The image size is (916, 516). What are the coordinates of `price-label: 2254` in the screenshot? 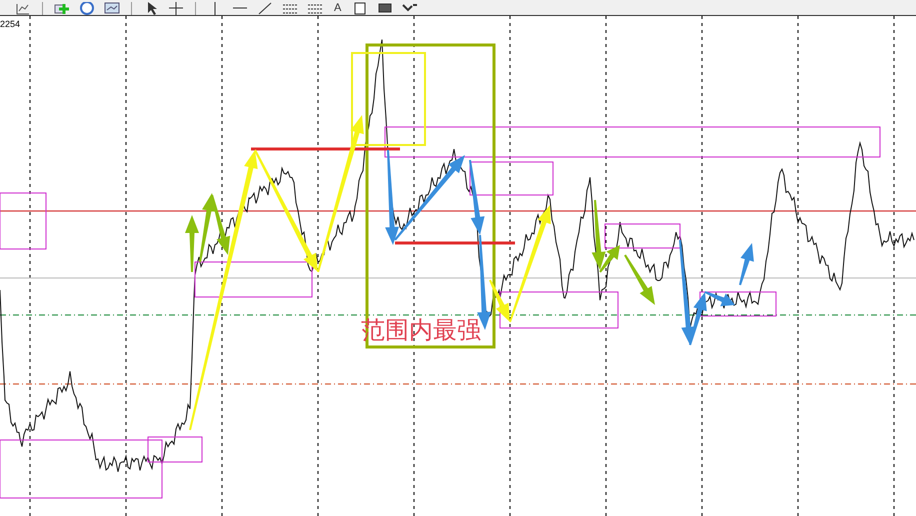 It's located at (10, 24).